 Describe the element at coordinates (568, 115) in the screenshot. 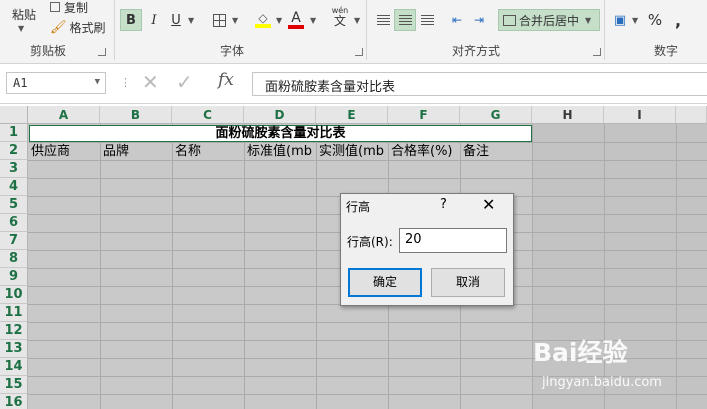

I see `column-header-h: H` at that location.